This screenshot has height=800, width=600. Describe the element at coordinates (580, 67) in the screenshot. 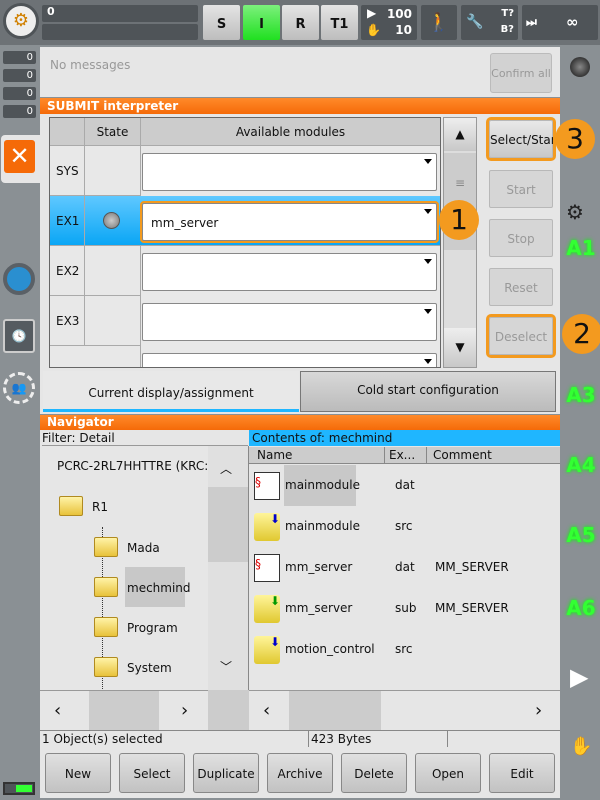

I see `globe-icon` at that location.